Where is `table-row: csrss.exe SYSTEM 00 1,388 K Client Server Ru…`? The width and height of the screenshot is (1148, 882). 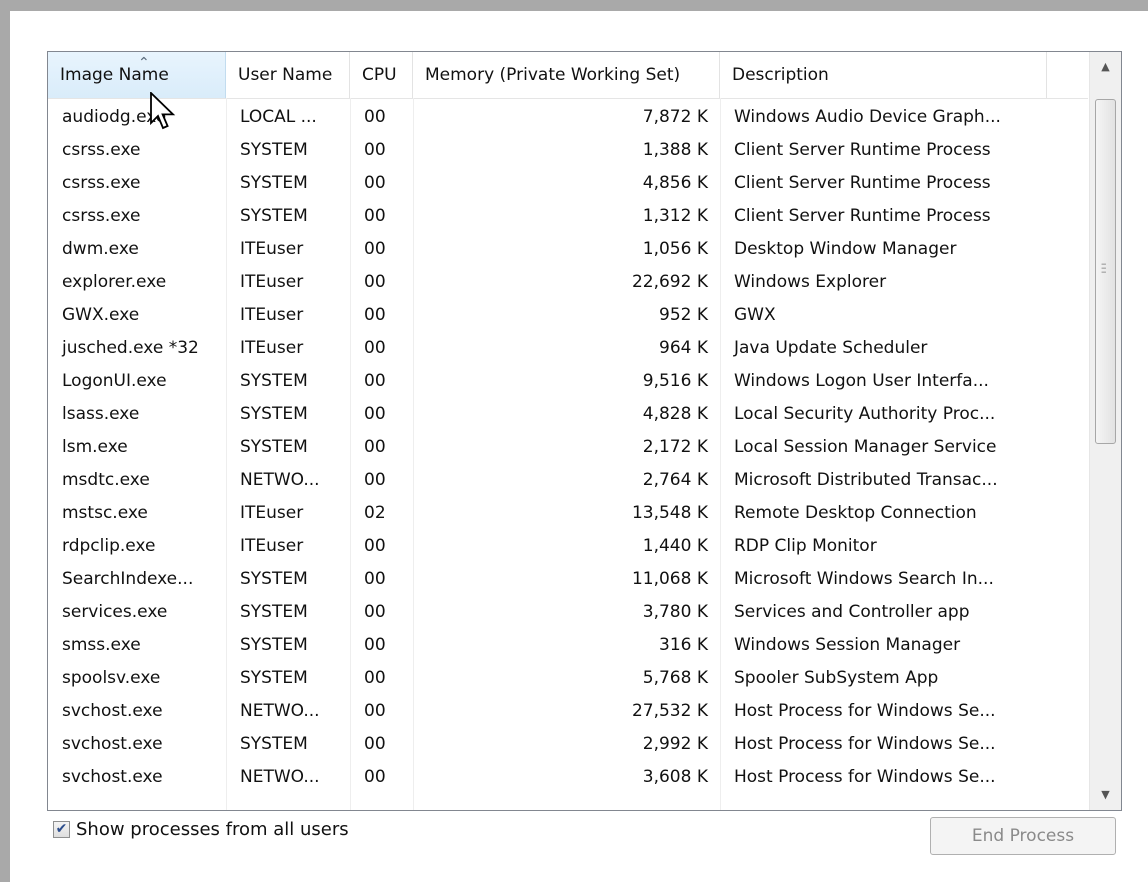
table-row: csrss.exe SYSTEM 00 1,388 K Client Server Ru… is located at coordinates (568, 149).